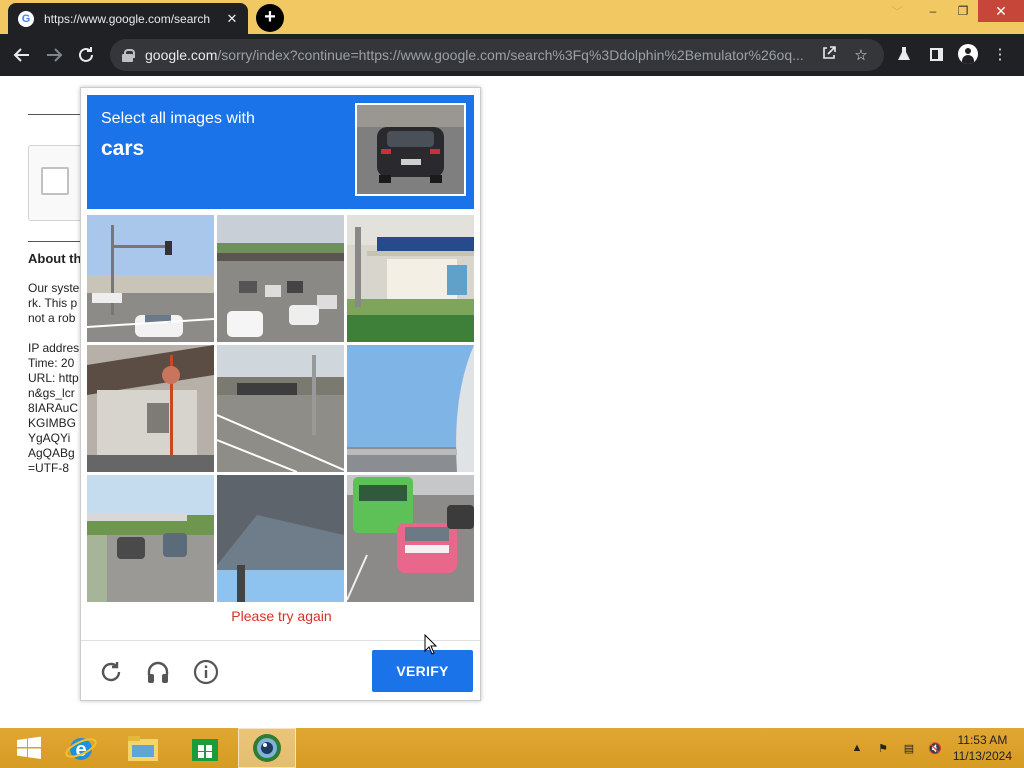 The height and width of the screenshot is (768, 1024). I want to click on instruction-target: cars, so click(123, 148).